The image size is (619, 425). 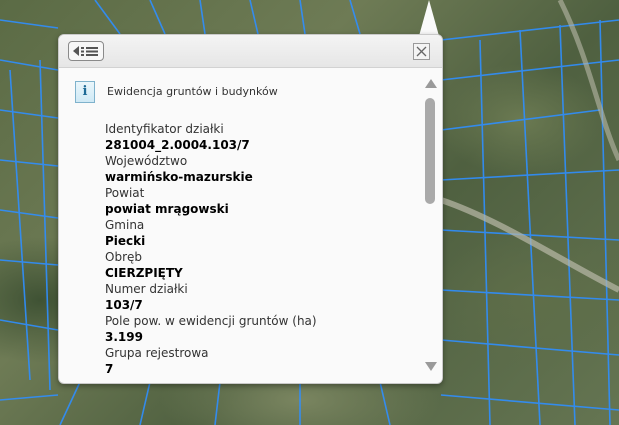 What do you see at coordinates (250, 51) in the screenshot?
I see `popup-header` at bounding box center [250, 51].